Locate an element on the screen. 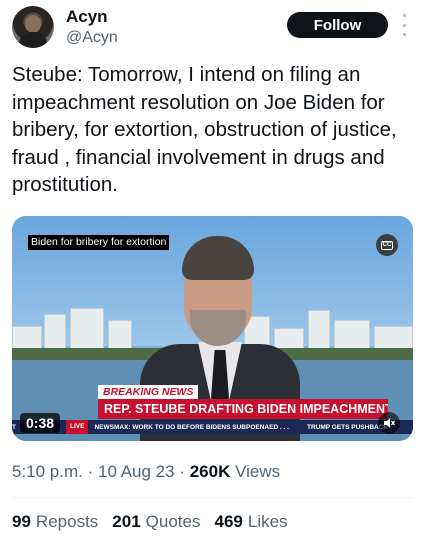 This screenshot has width=425, height=541. quotes-stat: 201 Quotes is located at coordinates (156, 522).